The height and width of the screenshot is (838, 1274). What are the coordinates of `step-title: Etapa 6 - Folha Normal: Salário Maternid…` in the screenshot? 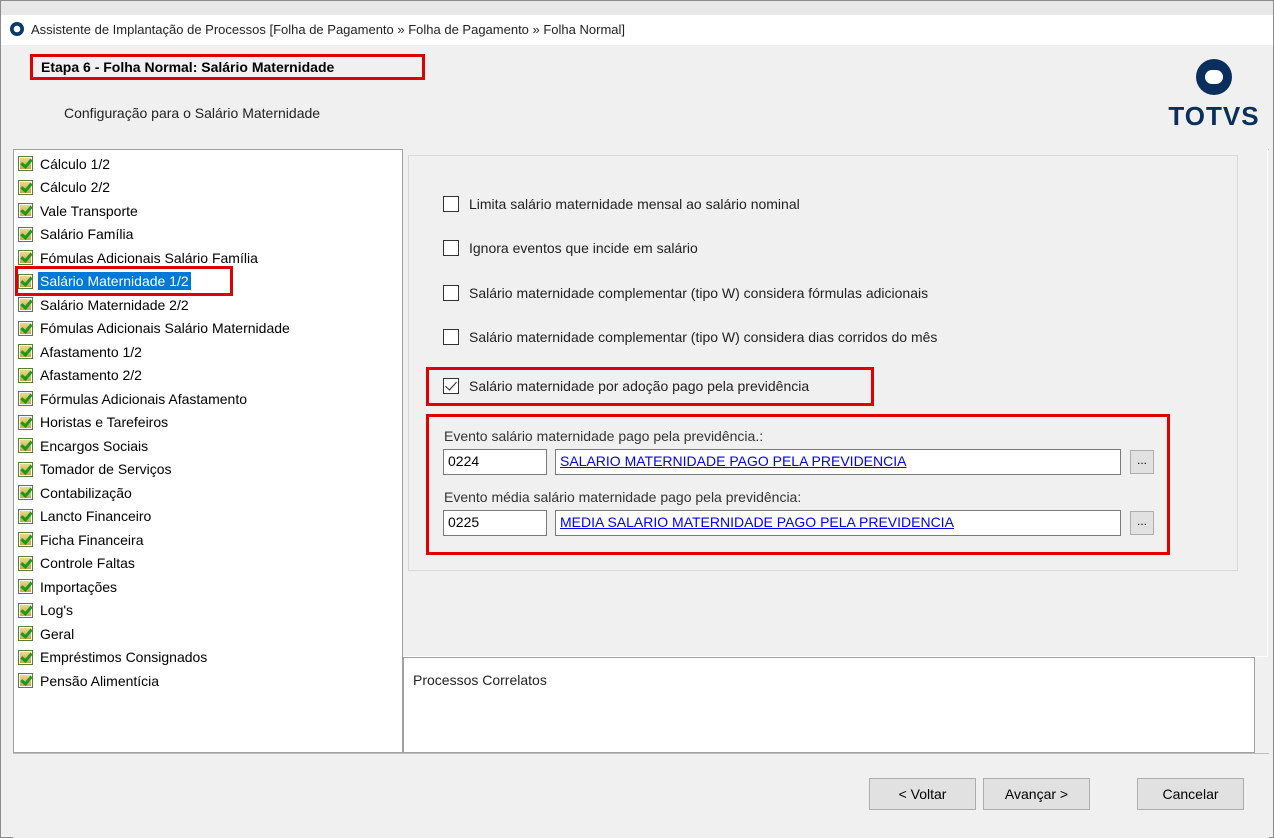 It's located at (227, 67).